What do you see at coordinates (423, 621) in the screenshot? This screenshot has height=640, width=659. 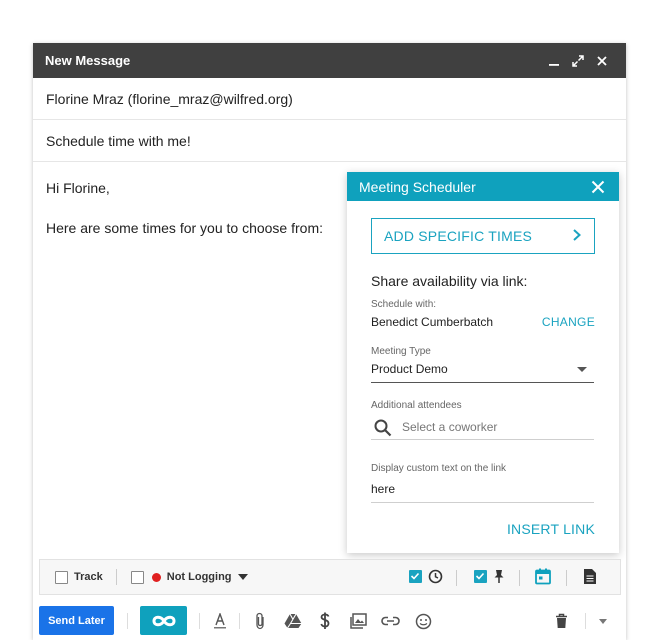 I see `emoji-icon` at bounding box center [423, 621].